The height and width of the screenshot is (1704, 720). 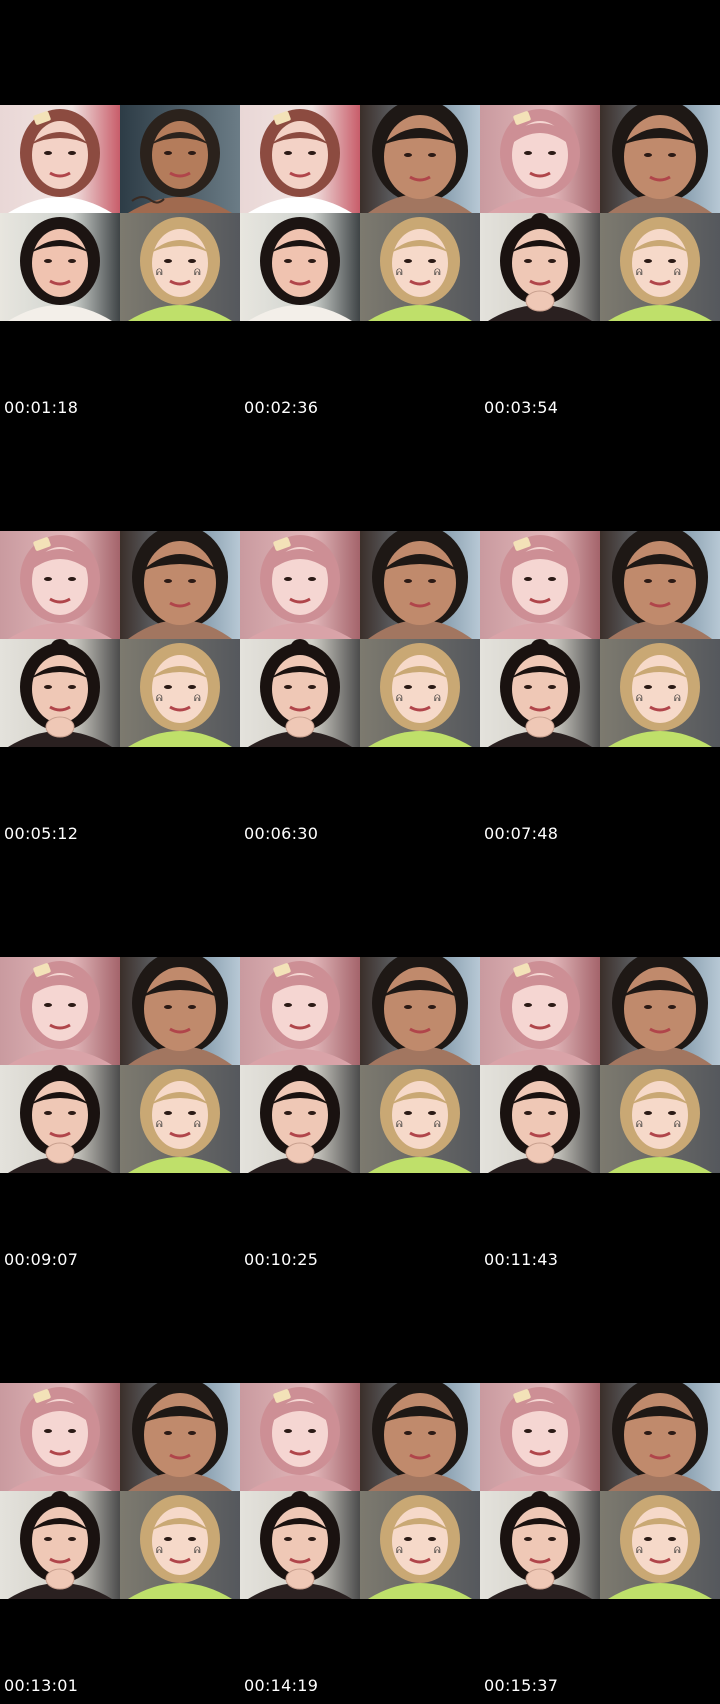 What do you see at coordinates (300, 267) in the screenshot?
I see `girl-dark-hair-tile` at bounding box center [300, 267].